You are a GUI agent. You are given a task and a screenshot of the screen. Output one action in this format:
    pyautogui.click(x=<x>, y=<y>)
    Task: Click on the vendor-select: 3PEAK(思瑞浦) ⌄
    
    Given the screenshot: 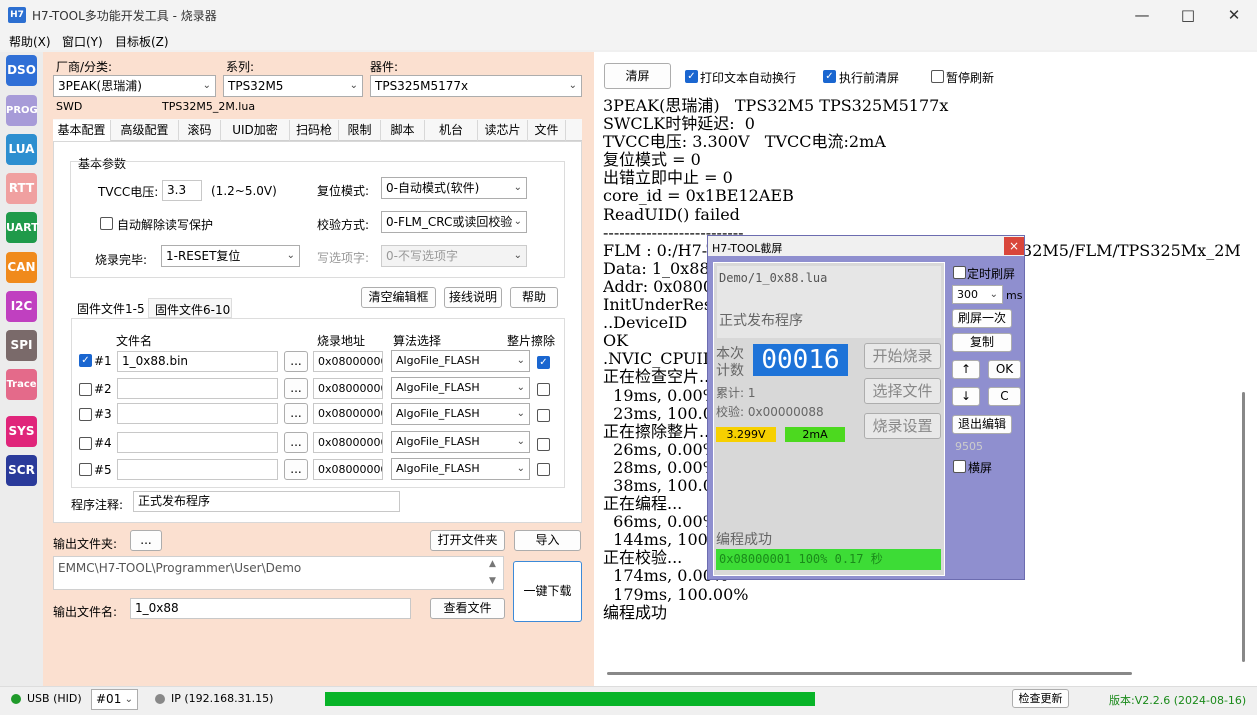 What is the action you would take?
    pyautogui.click(x=134, y=86)
    